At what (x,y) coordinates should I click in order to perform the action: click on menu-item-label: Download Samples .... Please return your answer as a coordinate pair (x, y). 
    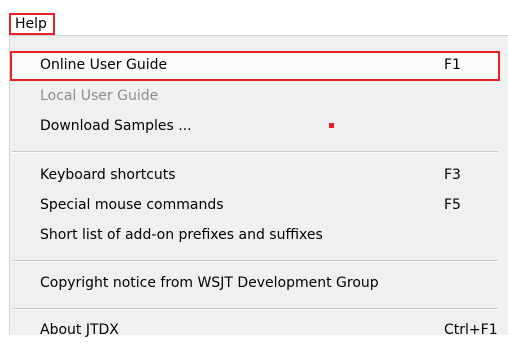
    Looking at the image, I should click on (116, 126).